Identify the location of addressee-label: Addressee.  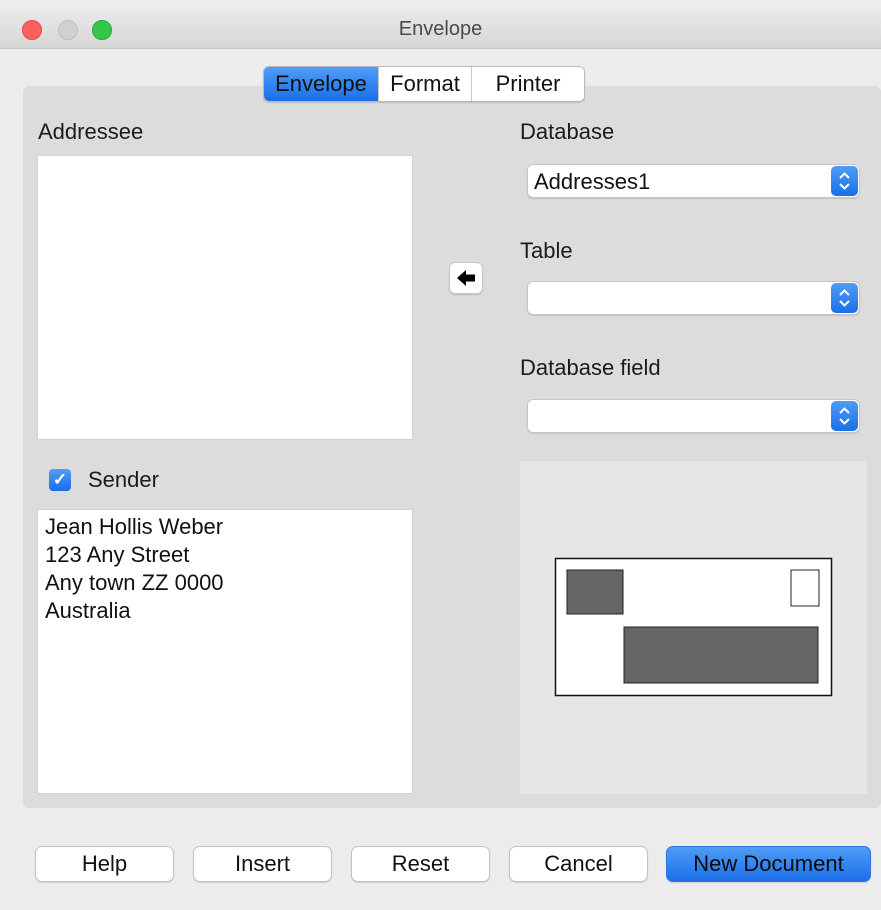
(91, 131).